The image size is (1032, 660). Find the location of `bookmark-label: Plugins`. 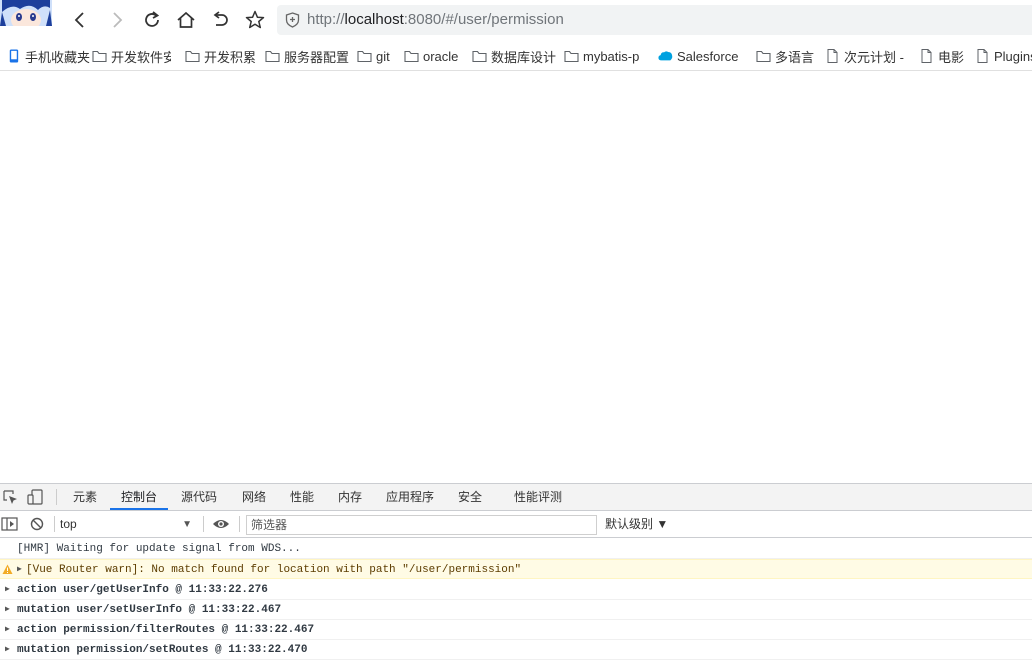

bookmark-label: Plugins is located at coordinates (1013, 56).